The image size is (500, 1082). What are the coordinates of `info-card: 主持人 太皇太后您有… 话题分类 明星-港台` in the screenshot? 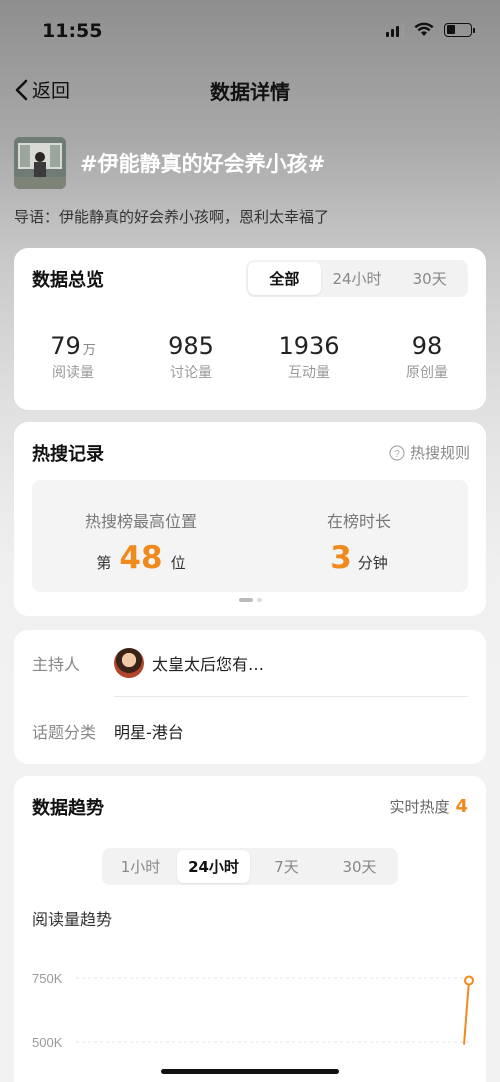 It's located at (250, 697).